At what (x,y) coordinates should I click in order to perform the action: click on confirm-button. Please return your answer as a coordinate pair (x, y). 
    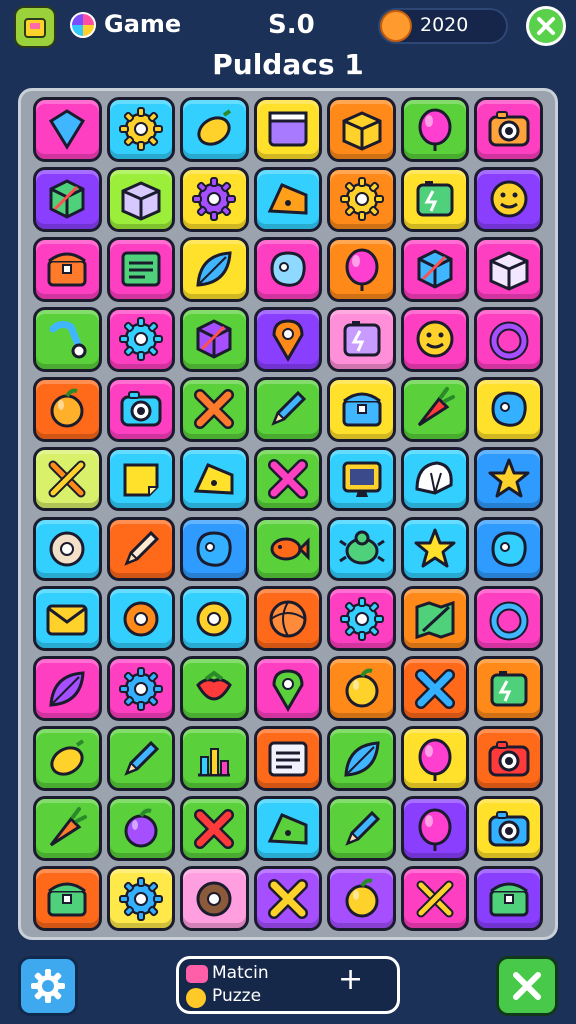
    Looking at the image, I should click on (527, 986).